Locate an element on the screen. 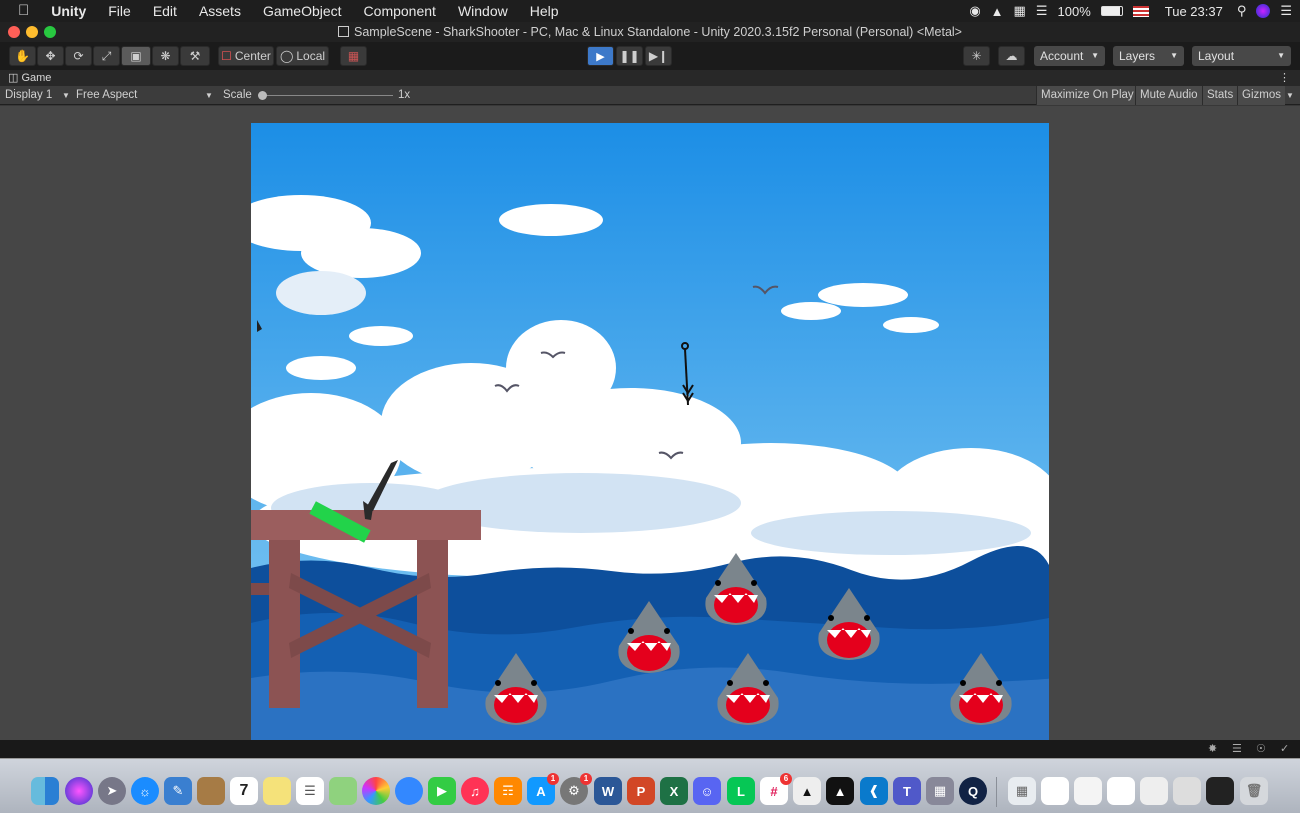  safari-icon: ☼ is located at coordinates (145, 791).